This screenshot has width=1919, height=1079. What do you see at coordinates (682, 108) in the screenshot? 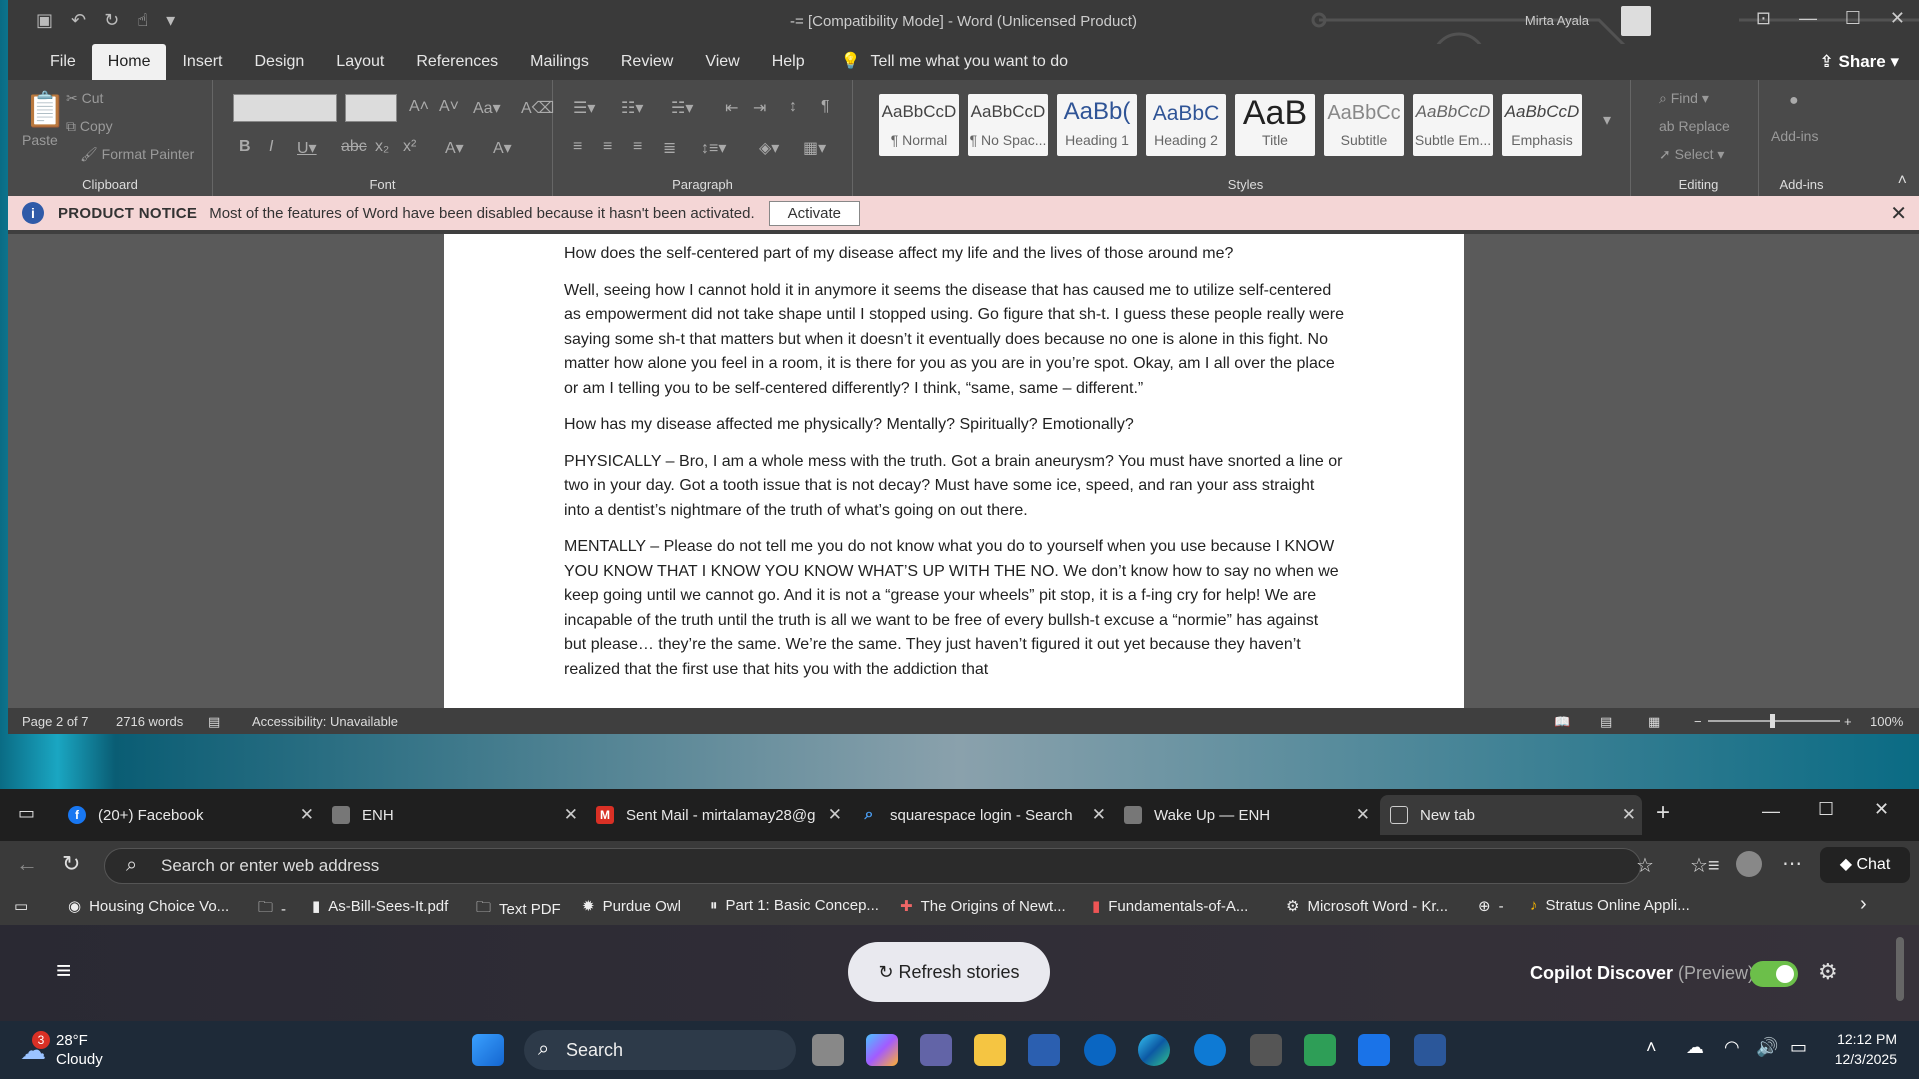
I see `multilevel-list-icon: ☵▾` at bounding box center [682, 108].